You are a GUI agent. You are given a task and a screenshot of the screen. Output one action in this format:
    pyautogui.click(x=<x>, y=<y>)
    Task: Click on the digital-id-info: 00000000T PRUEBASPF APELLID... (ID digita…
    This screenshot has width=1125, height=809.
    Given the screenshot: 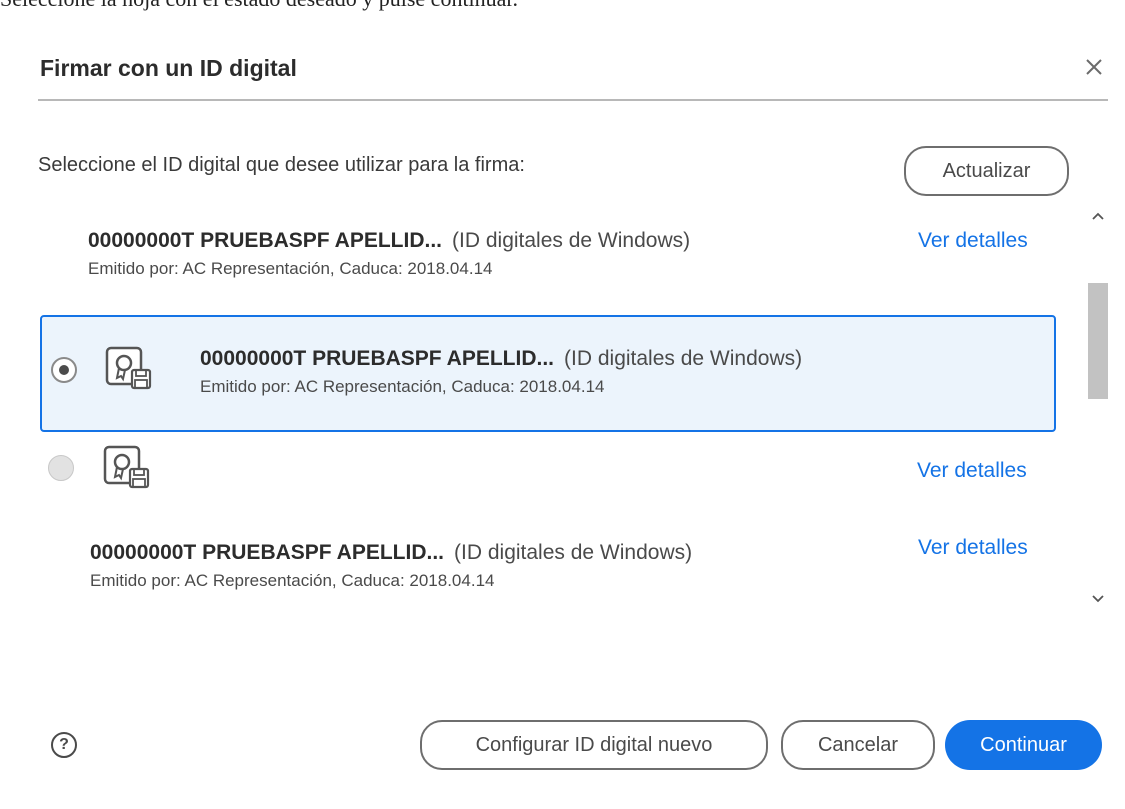 What is the action you would take?
    pyautogui.click(x=655, y=372)
    